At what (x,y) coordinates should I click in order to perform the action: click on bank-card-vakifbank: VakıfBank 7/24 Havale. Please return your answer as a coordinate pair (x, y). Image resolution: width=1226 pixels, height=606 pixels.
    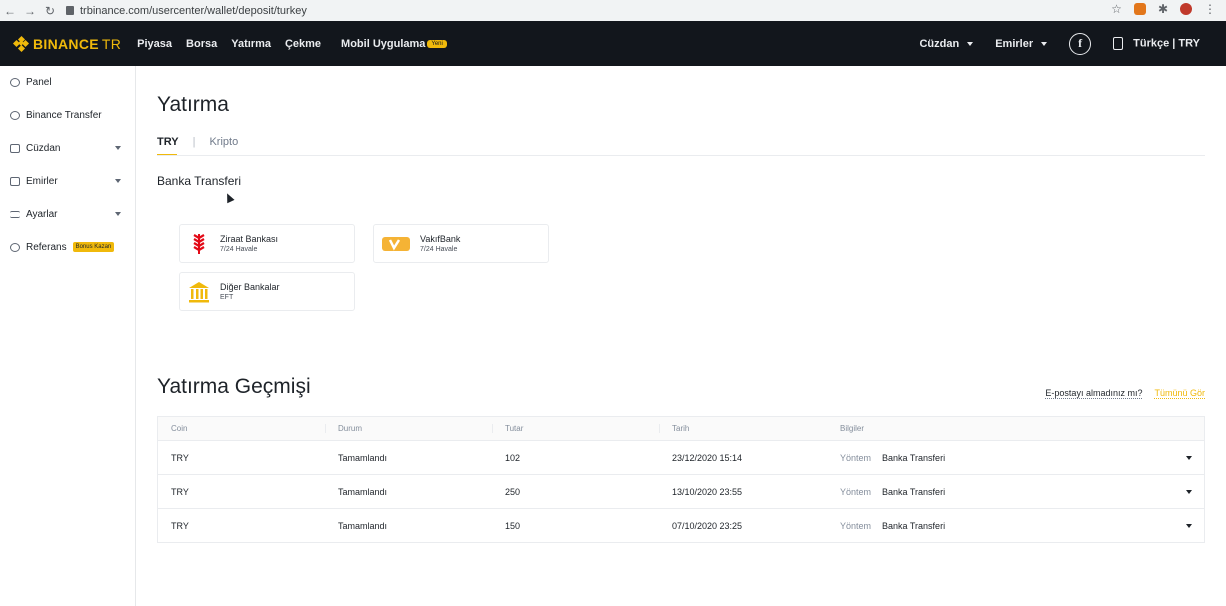
    Looking at the image, I should click on (461, 243).